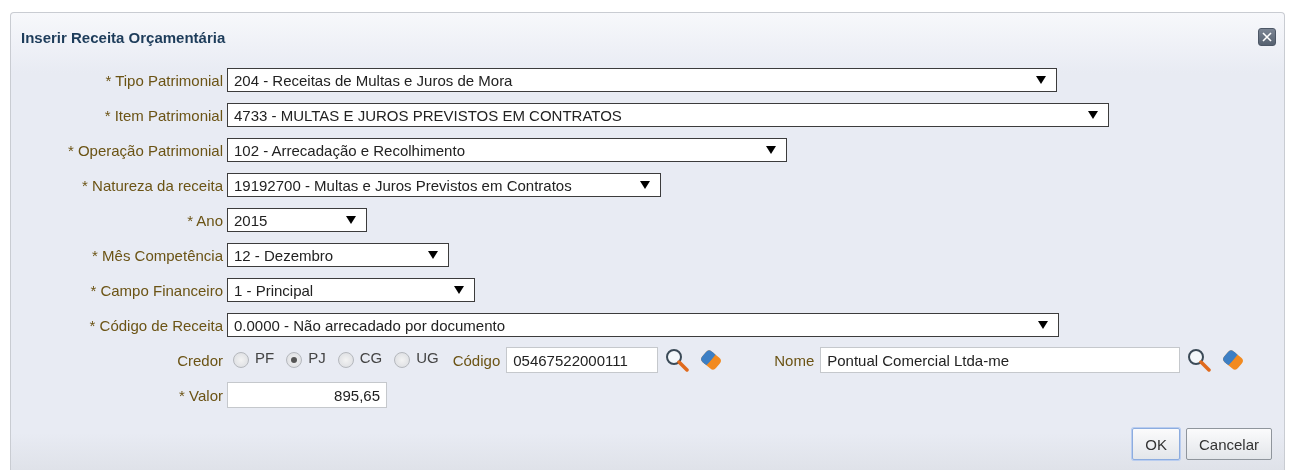  I want to click on field-label: * Item Patrimonial, so click(163, 115).